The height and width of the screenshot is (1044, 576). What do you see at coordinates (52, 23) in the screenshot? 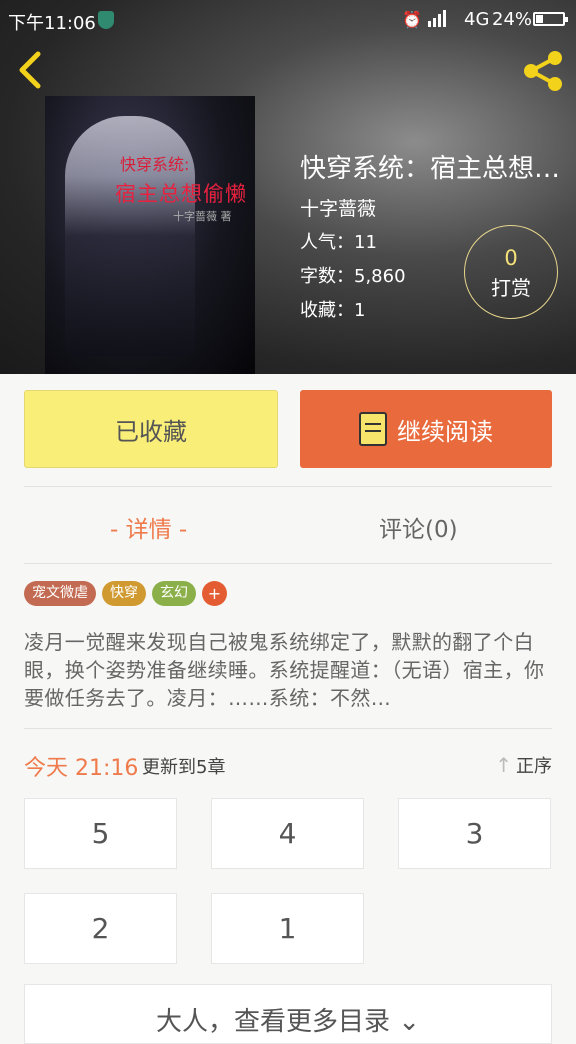
I see `status-time: 下午11:06` at bounding box center [52, 23].